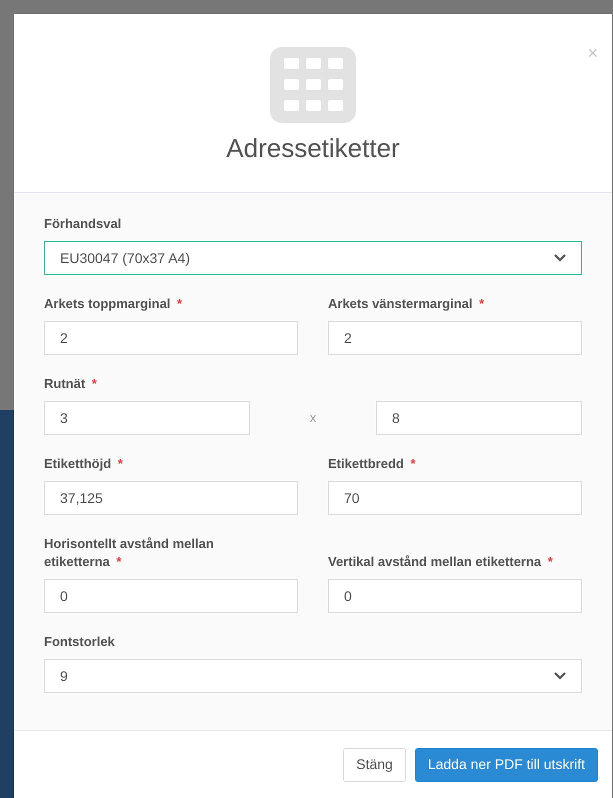 Image resolution: width=613 pixels, height=798 pixels. Describe the element at coordinates (313, 418) in the screenshot. I see `times-sign: x` at that location.